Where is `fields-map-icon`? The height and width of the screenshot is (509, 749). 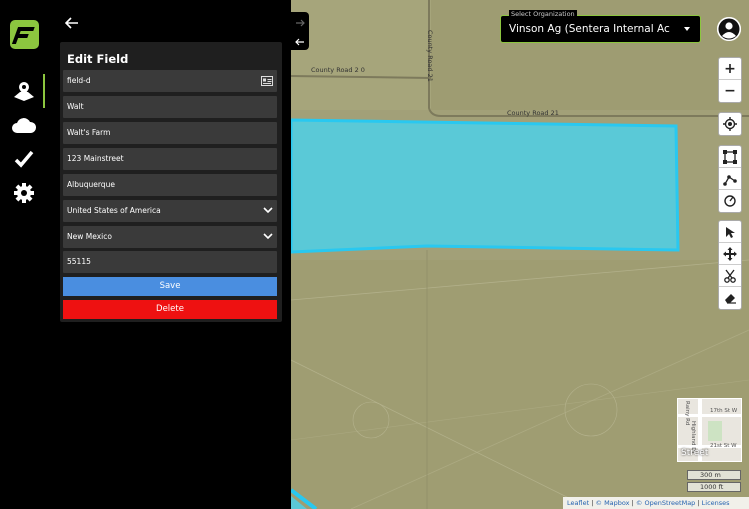 fields-map-icon is located at coordinates (23, 91).